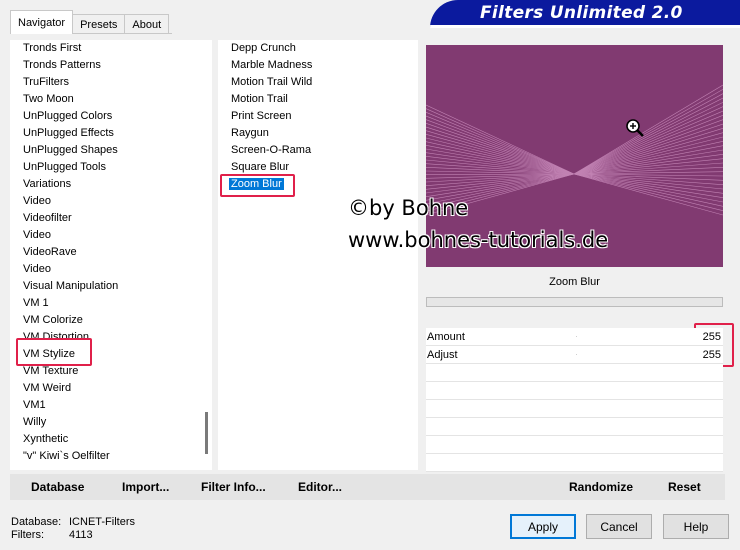  What do you see at coordinates (81, 535) in the screenshot?
I see `status-filters-value: 4113` at bounding box center [81, 535].